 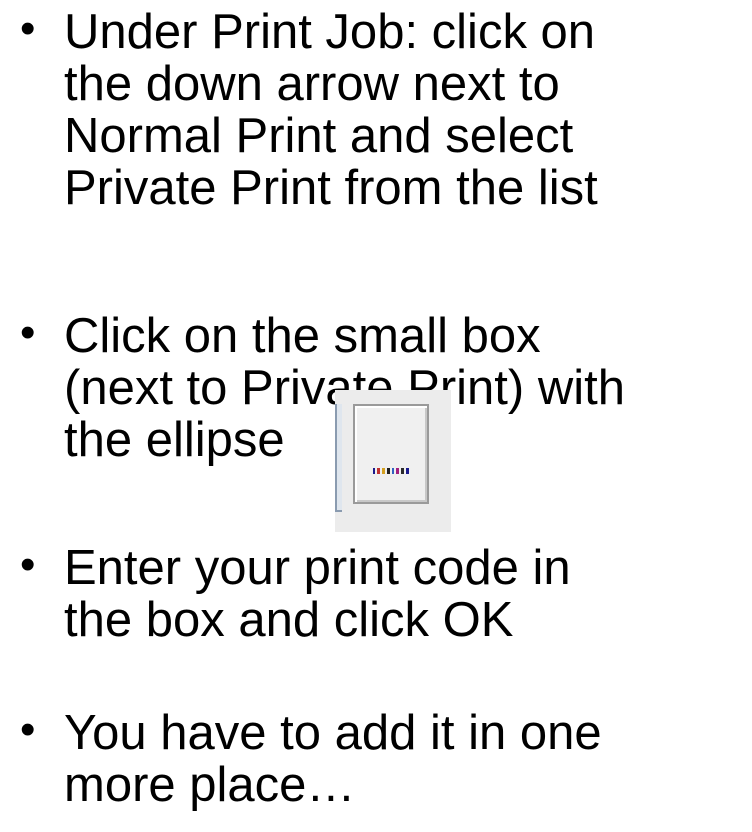 I want to click on bullet-line: Enter your print code in, so click(x=317, y=568).